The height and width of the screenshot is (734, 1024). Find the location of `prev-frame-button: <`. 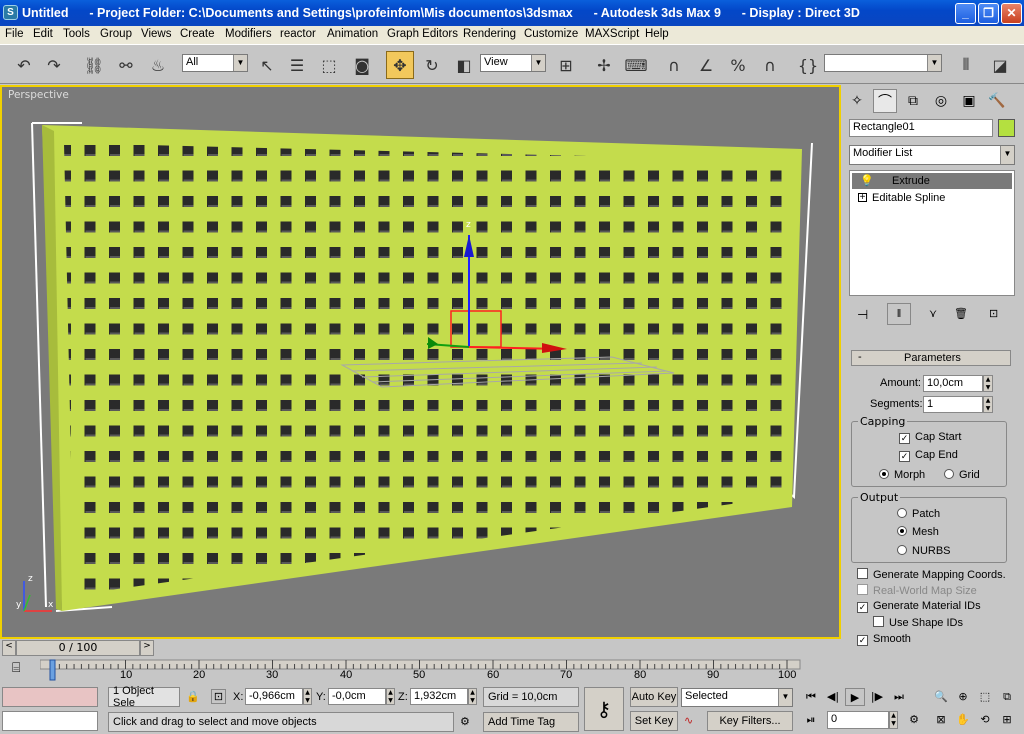

prev-frame-button: < is located at coordinates (9, 648).